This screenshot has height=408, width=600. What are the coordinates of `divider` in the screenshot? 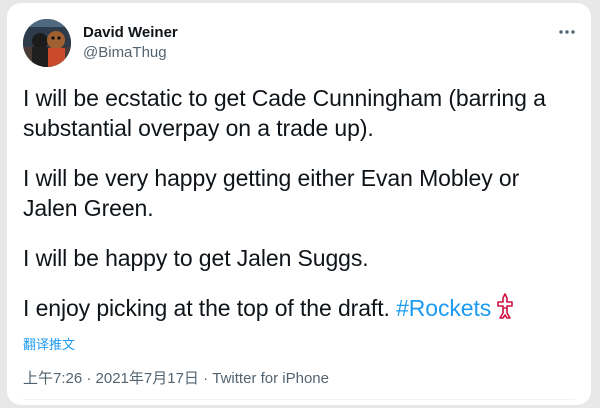 It's located at (299, 399).